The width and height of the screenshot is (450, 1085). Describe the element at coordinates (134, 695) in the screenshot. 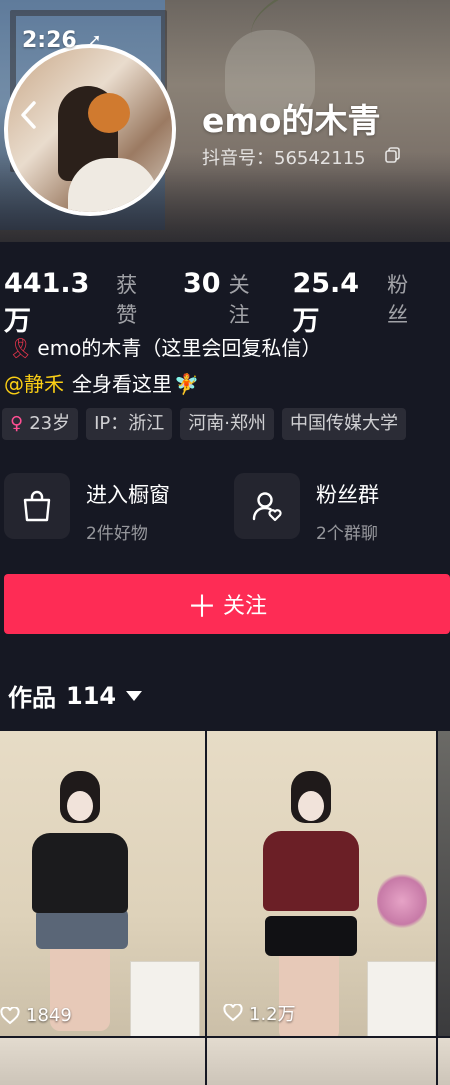

I see `caret-down-icon` at that location.